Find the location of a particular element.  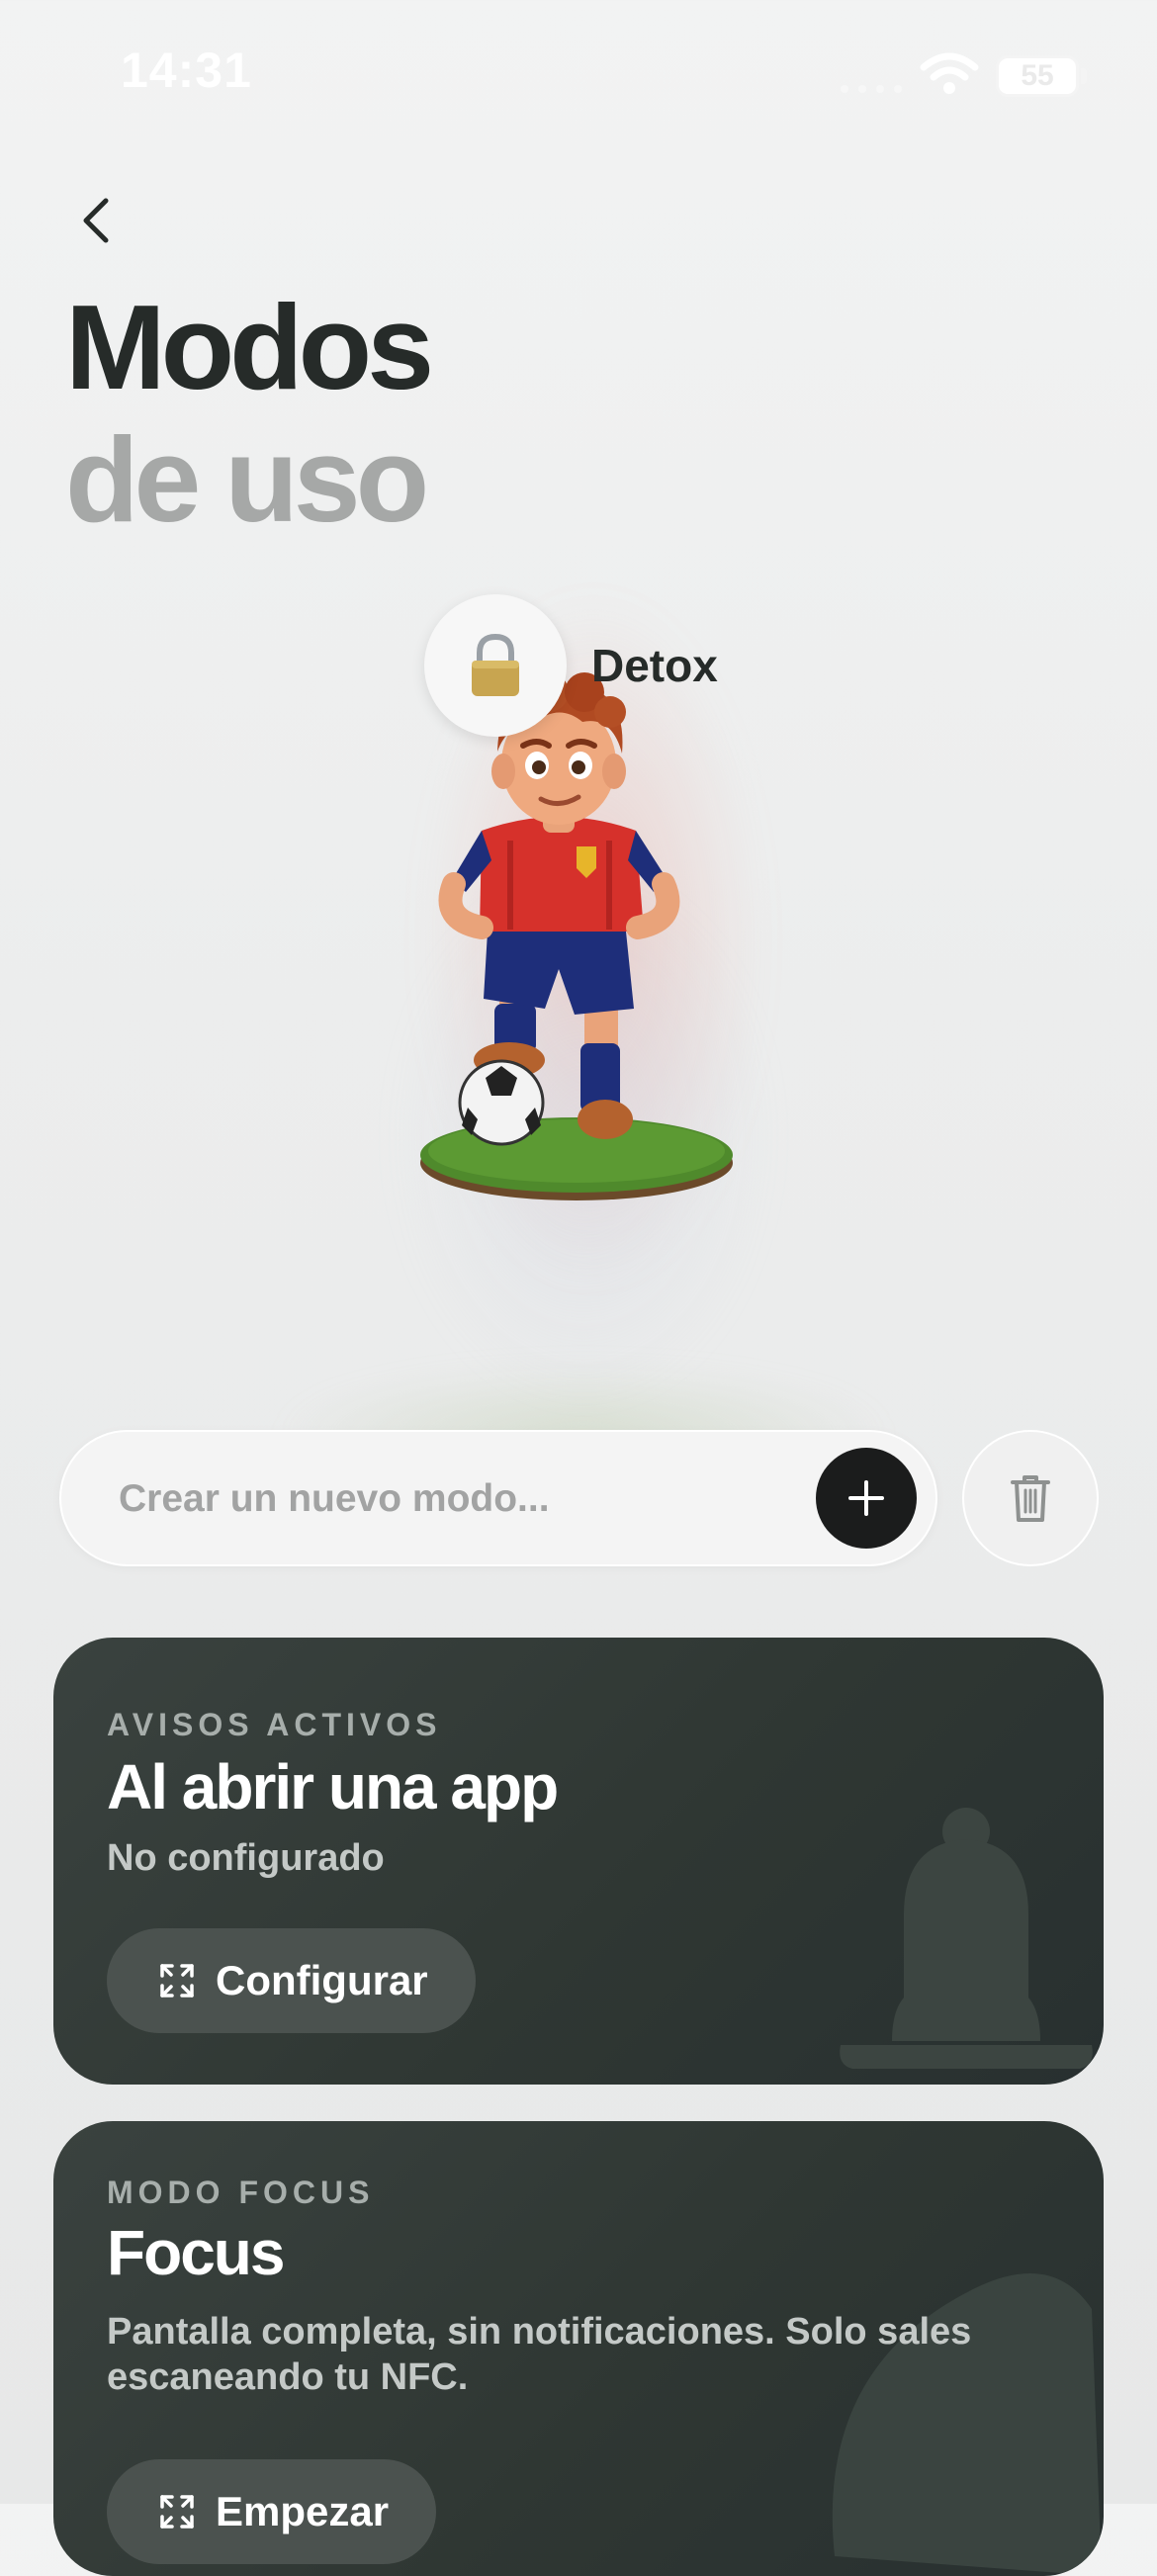

card-title: Focus is located at coordinates (196, 2252).